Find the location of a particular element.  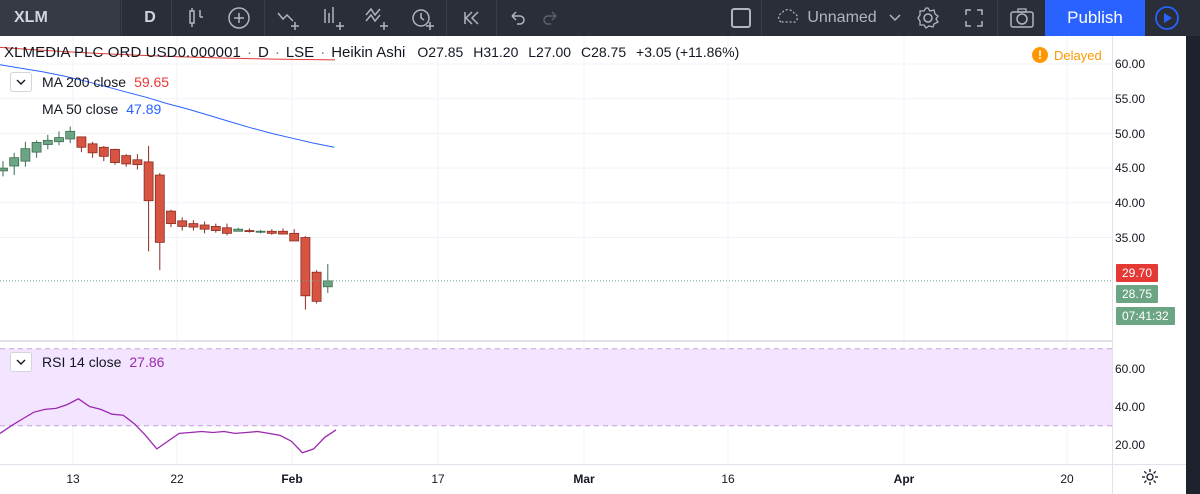

time-tick: Mar is located at coordinates (584, 479).